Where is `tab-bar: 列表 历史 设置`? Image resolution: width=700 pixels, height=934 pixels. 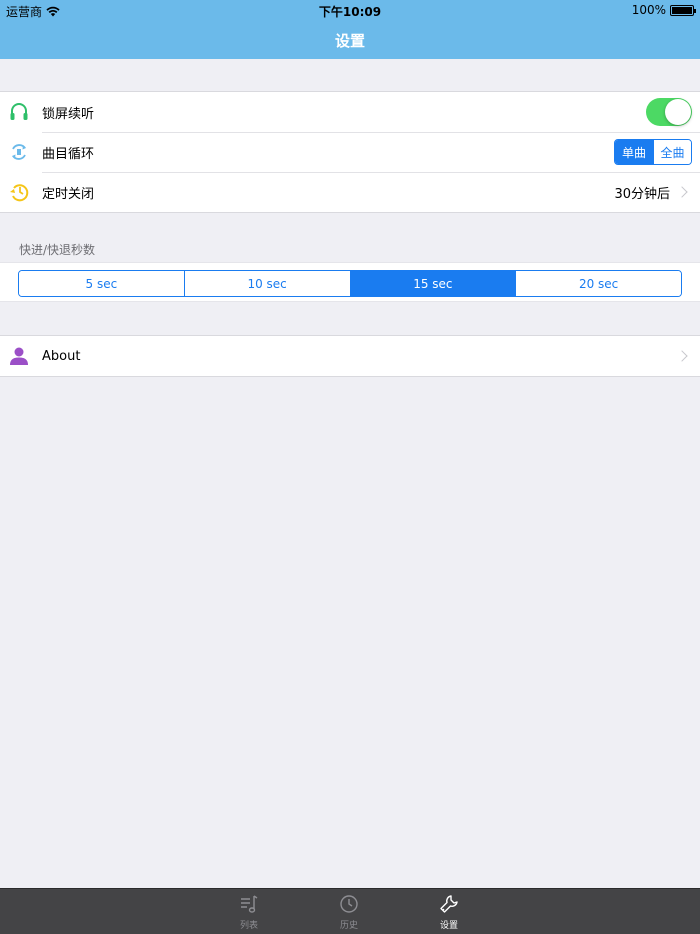
tab-bar: 列表 历史 设置 is located at coordinates (350, 911).